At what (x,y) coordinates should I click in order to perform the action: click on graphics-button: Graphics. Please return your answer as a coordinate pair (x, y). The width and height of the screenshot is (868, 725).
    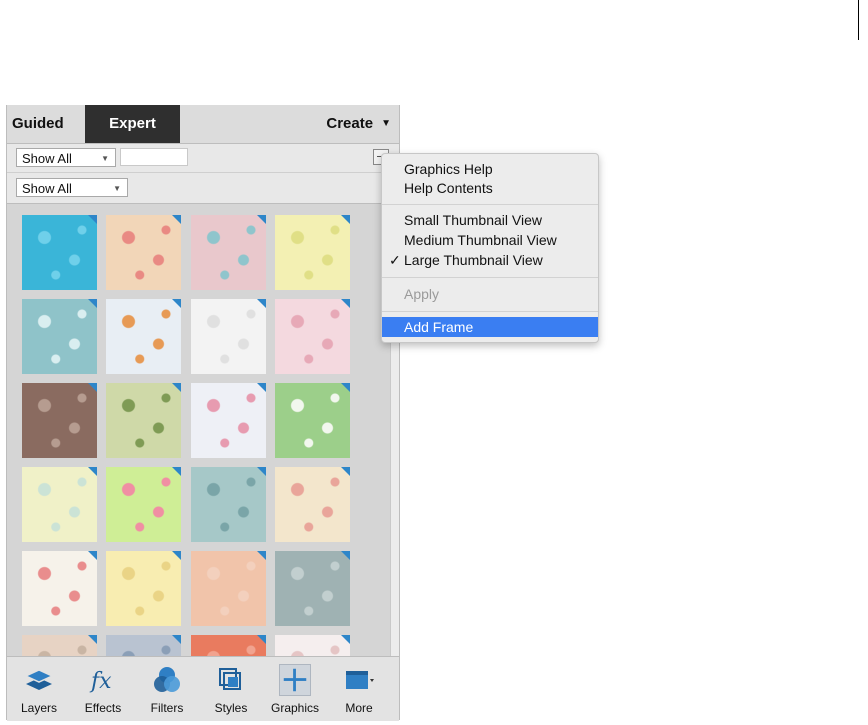
    Looking at the image, I should click on (295, 689).